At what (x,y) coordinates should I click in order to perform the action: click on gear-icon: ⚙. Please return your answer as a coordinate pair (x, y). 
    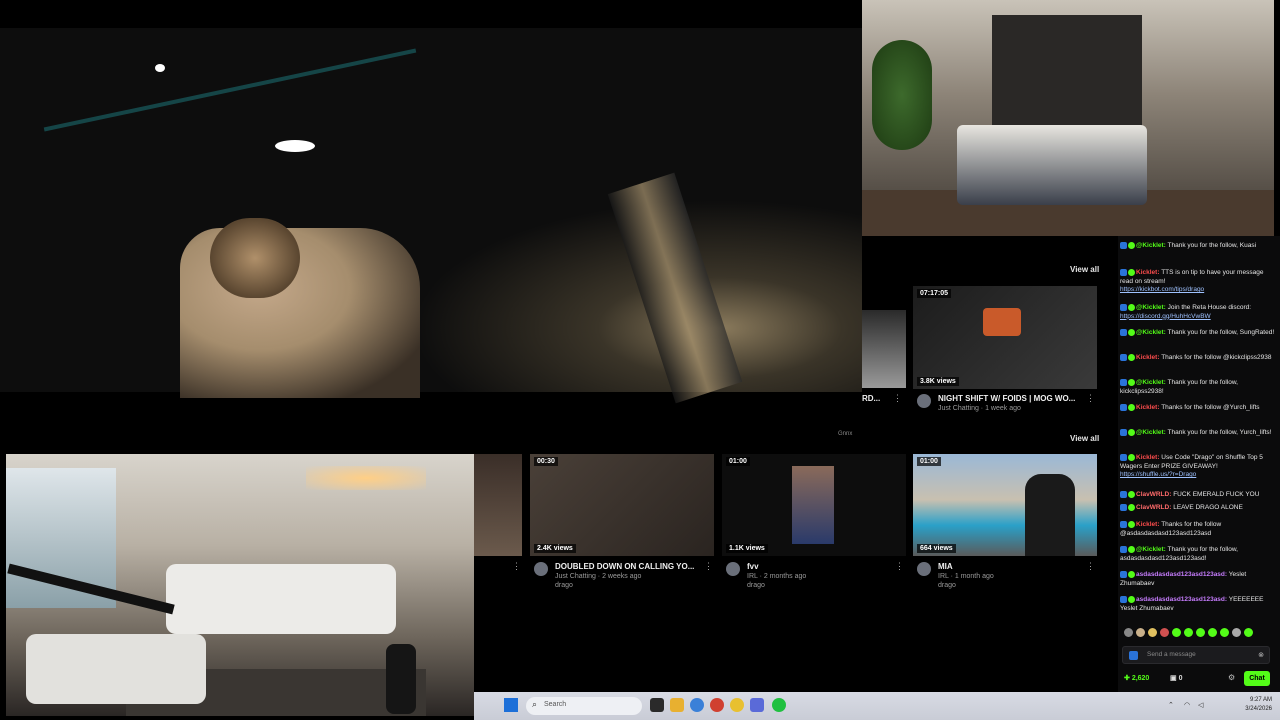
    Looking at the image, I should click on (1231, 677).